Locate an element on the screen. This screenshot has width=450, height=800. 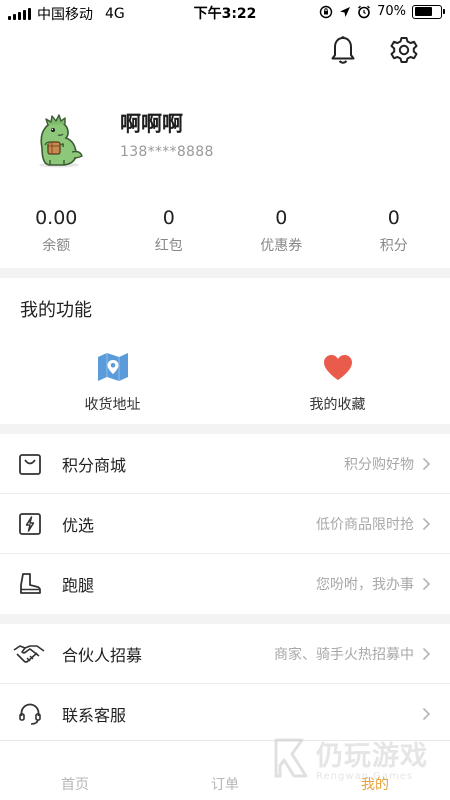
function-label: 我的收藏 is located at coordinates (337, 405).